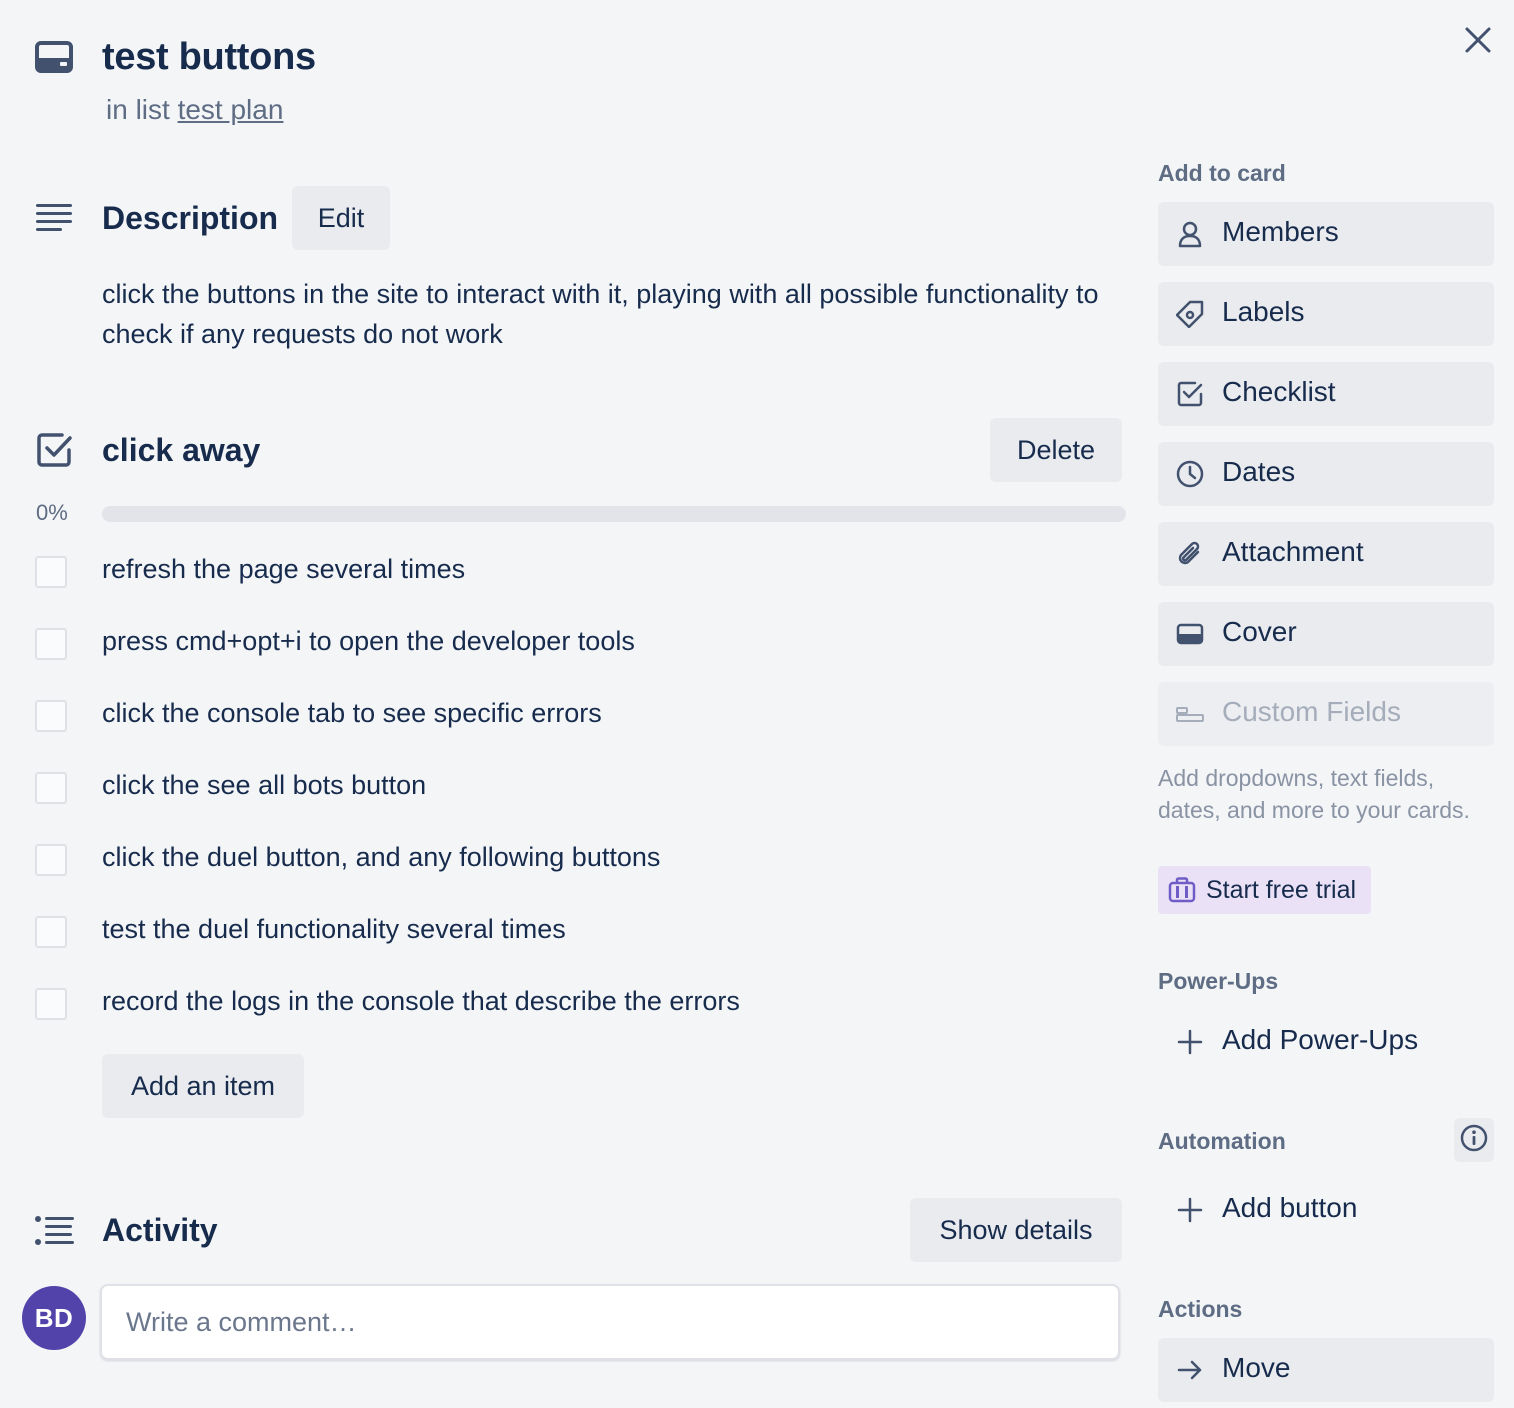 The height and width of the screenshot is (1408, 1514). I want to click on checklist-button: Checklist, so click(1326, 394).